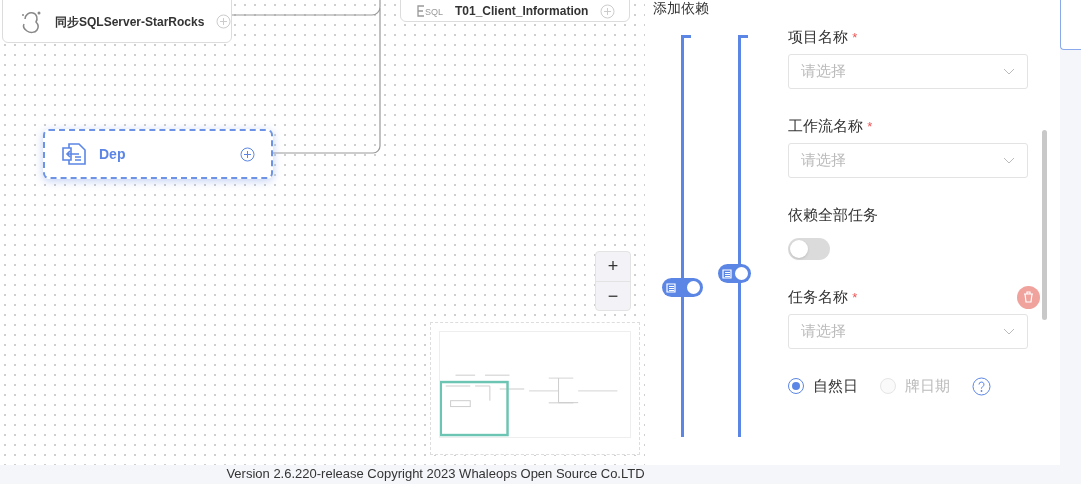  What do you see at coordinates (535, 388) in the screenshot?
I see `minimap` at bounding box center [535, 388].